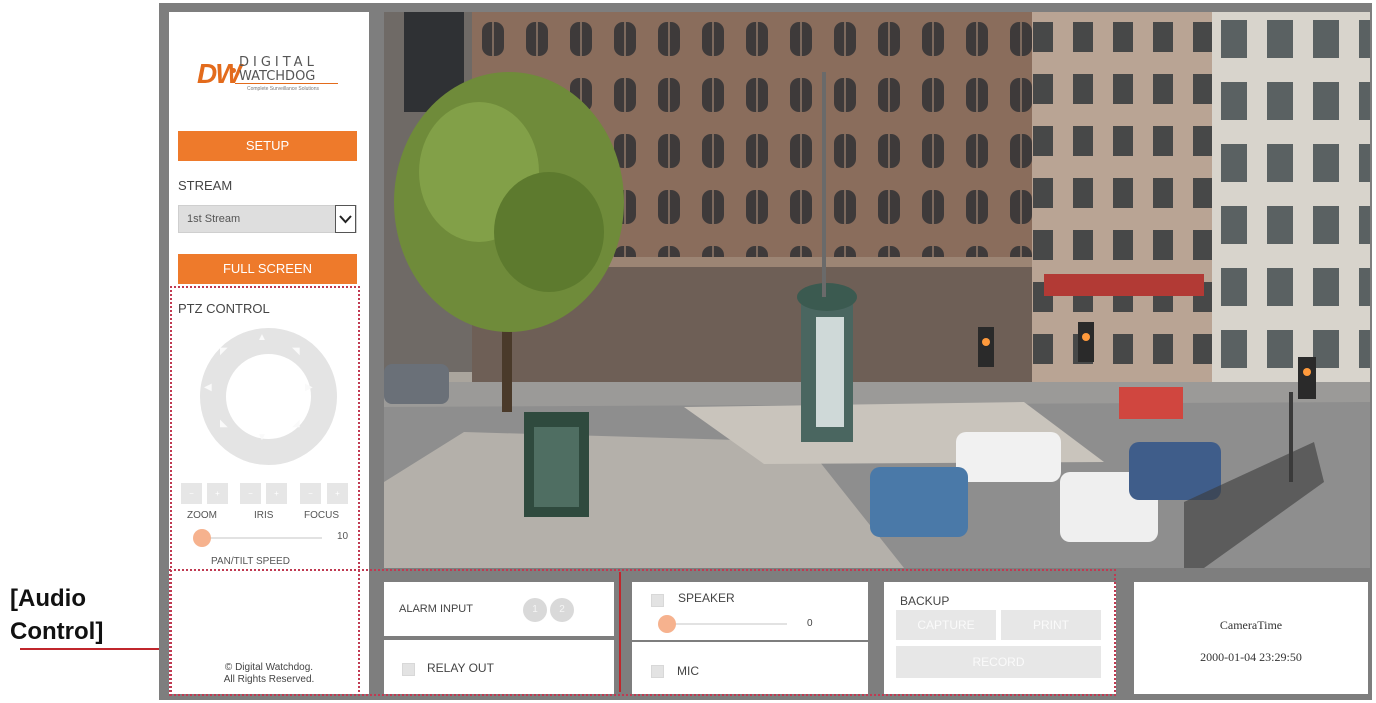  Describe the element at coordinates (337, 493) in the screenshot. I see `focus-far-button: +` at that location.